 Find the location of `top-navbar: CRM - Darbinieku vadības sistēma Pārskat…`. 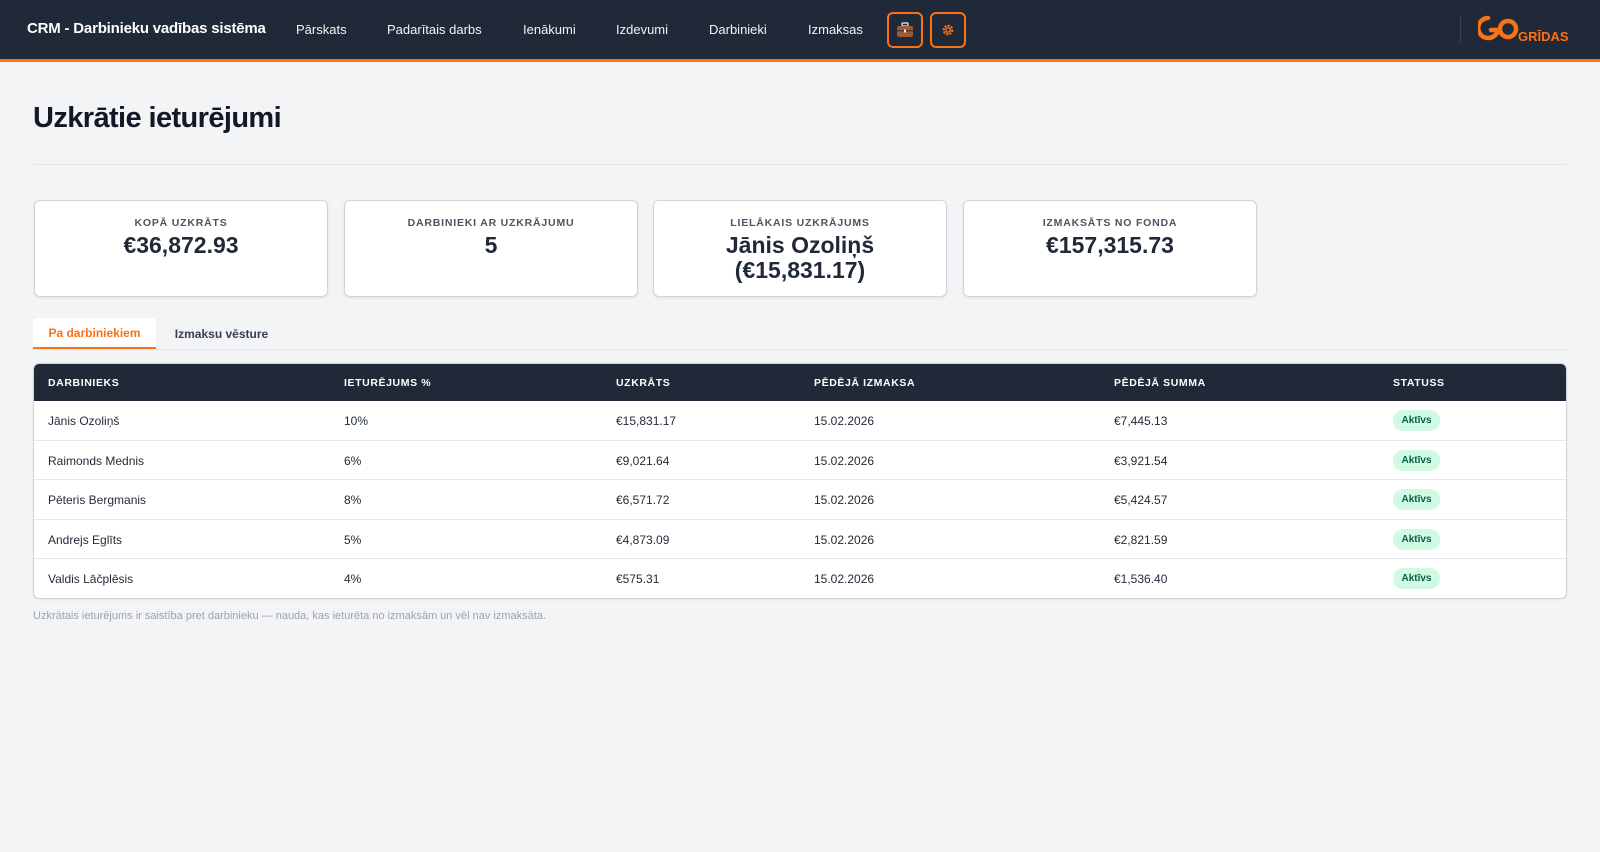

top-navbar: CRM - Darbinieku vadības sistēma Pārskat… is located at coordinates (800, 31).